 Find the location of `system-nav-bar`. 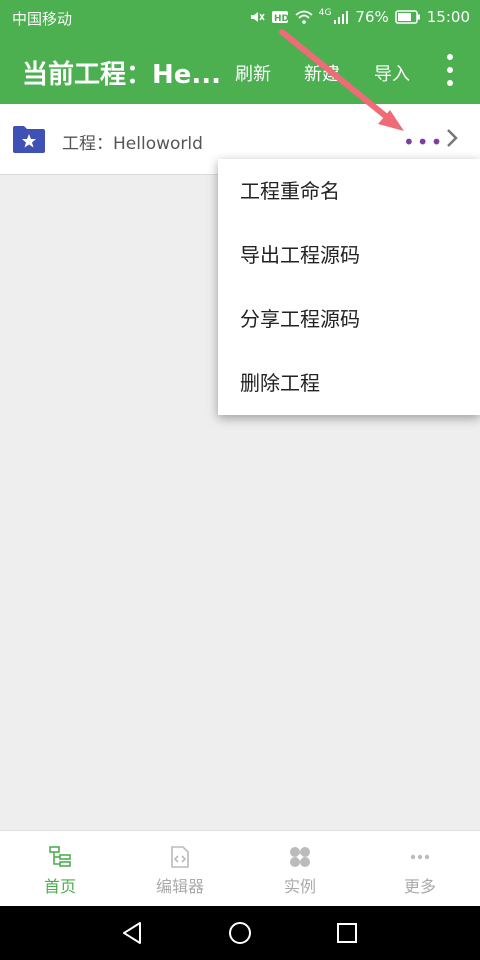

system-nav-bar is located at coordinates (240, 933).